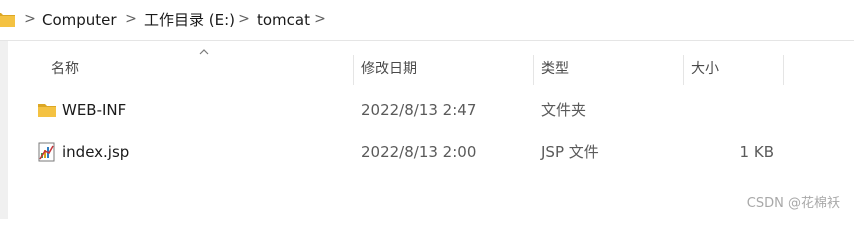  What do you see at coordinates (570, 152) in the screenshot?
I see `file-type: JSP 文件` at bounding box center [570, 152].